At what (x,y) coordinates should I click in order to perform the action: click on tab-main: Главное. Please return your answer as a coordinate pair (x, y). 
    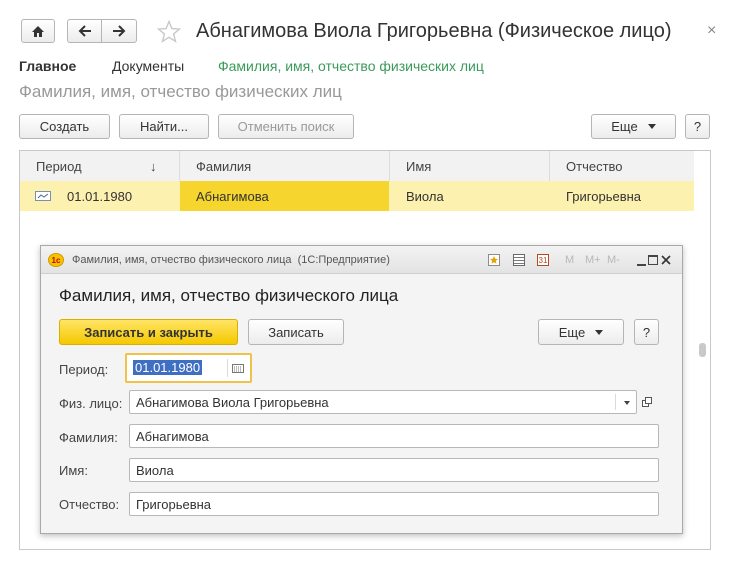
    Looking at the image, I should click on (47, 66).